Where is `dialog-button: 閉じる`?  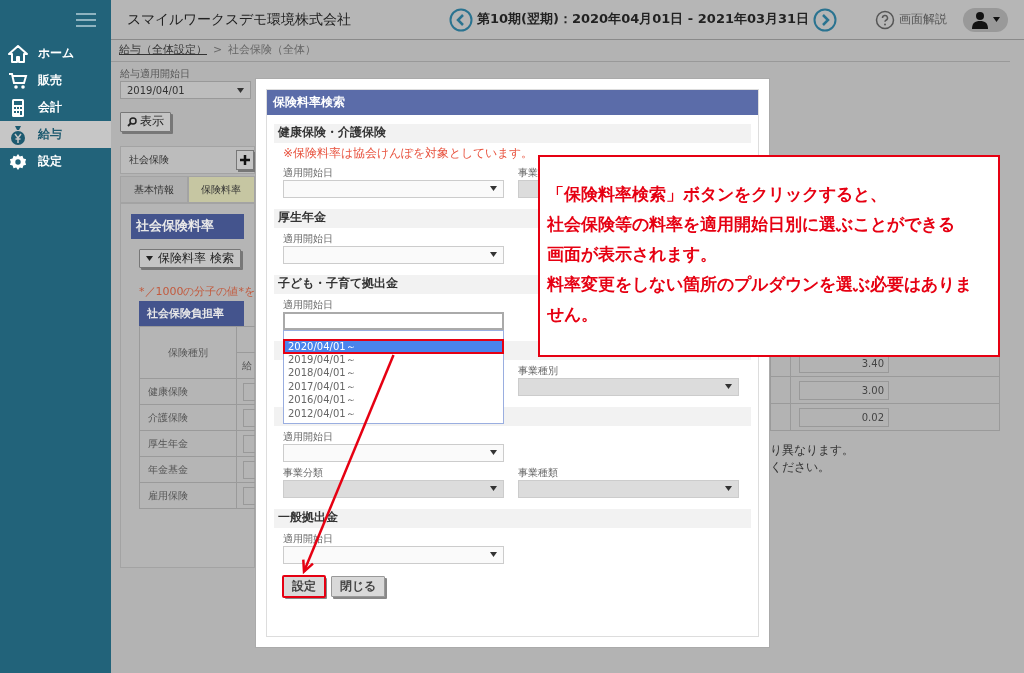 dialog-button: 閉じる is located at coordinates (358, 586).